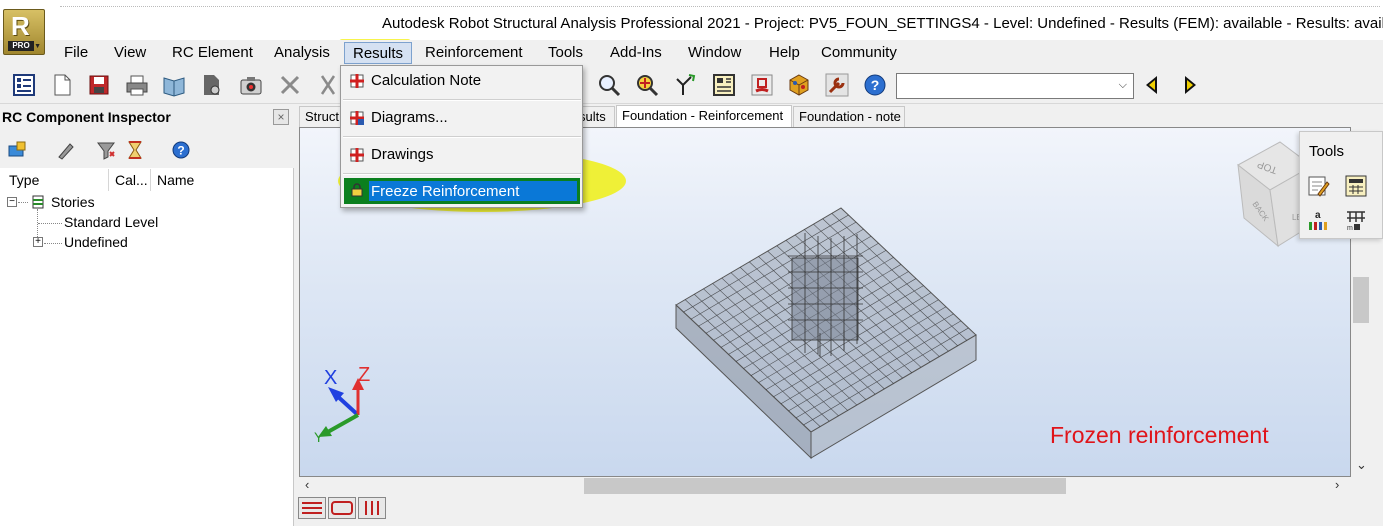  I want to click on branch-icon, so click(686, 84).